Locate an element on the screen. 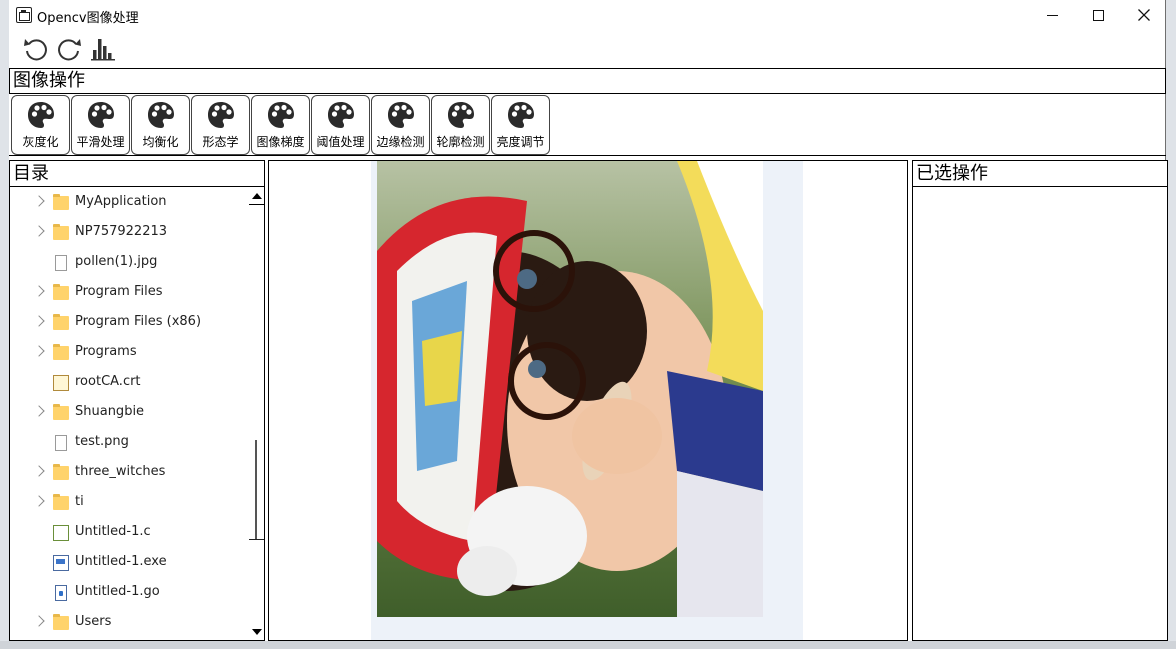 The width and height of the screenshot is (1176, 649). minimize-icon is located at coordinates (1052, 15).